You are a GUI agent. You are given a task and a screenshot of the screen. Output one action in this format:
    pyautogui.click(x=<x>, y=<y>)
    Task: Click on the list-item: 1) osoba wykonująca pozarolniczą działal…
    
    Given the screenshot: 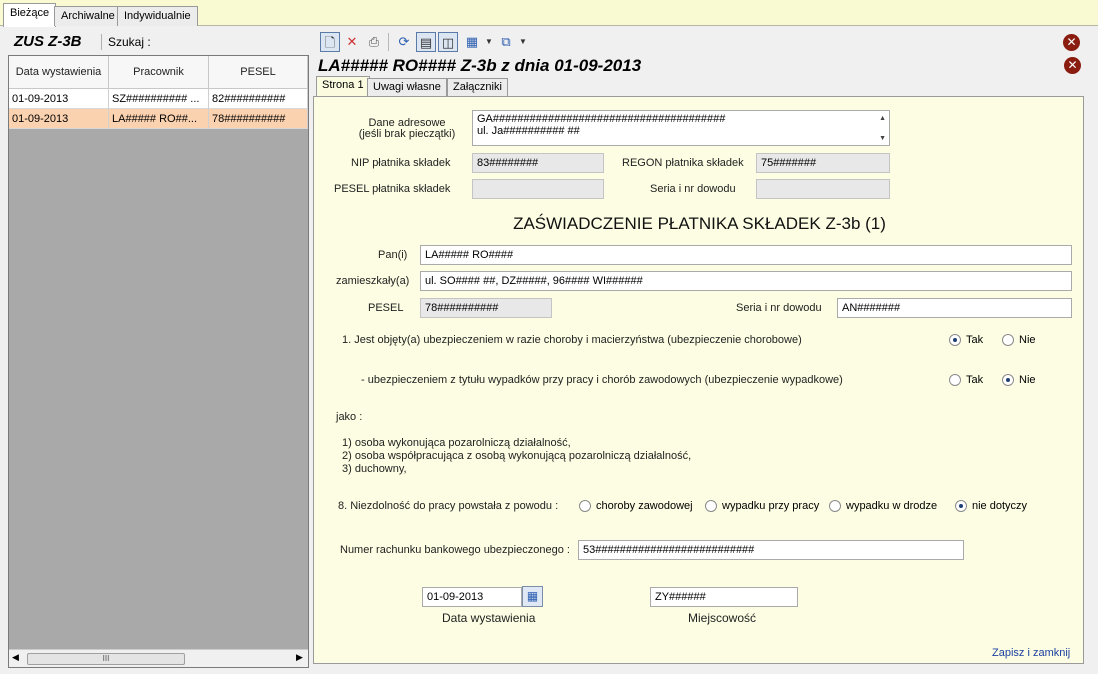 What is the action you would take?
    pyautogui.click(x=456, y=443)
    